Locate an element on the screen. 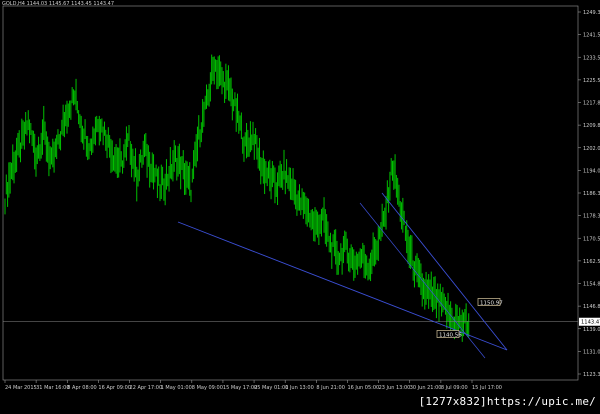  x-tick-label: 25 May 01:00 is located at coordinates (271, 388).